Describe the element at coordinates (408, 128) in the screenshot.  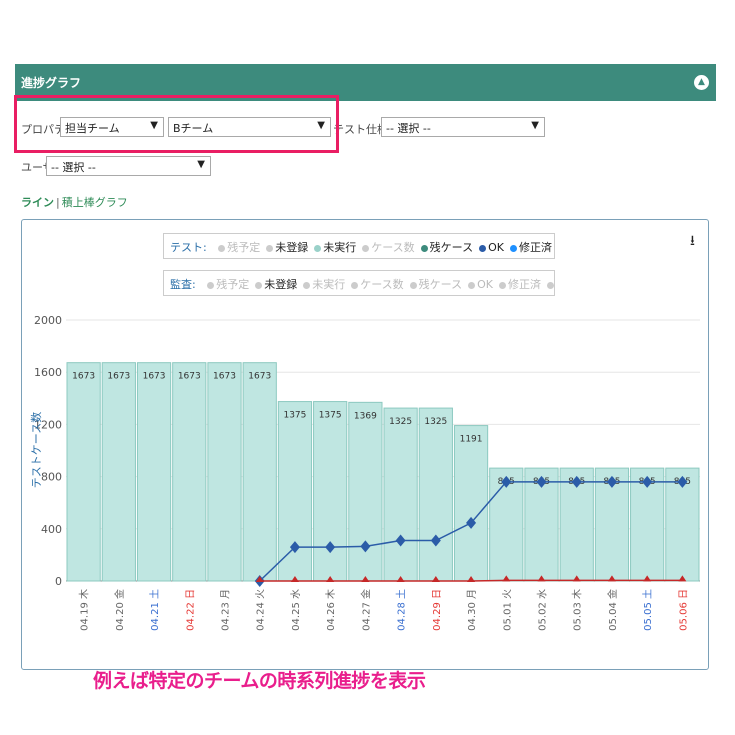
I see `spec-select-value: -- 選択 --` at that location.